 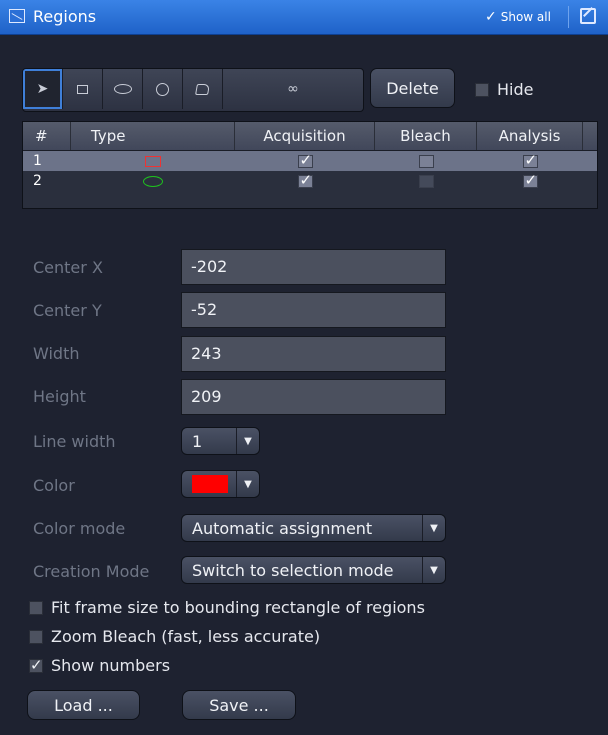 I want to click on show-all-label: Show all, so click(x=525, y=17).